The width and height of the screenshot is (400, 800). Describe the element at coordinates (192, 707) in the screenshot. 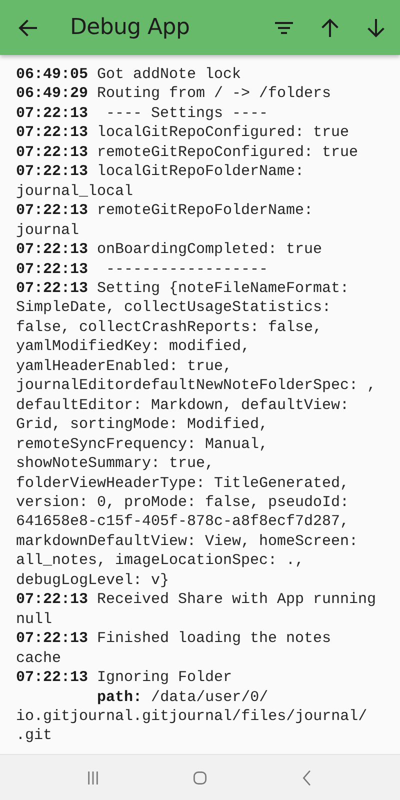

I see `log-entry: 07:22:13 Ignoring Folder path: /data/user/0/io.gitjournal.gitjournal/files/journal/.git` at that location.